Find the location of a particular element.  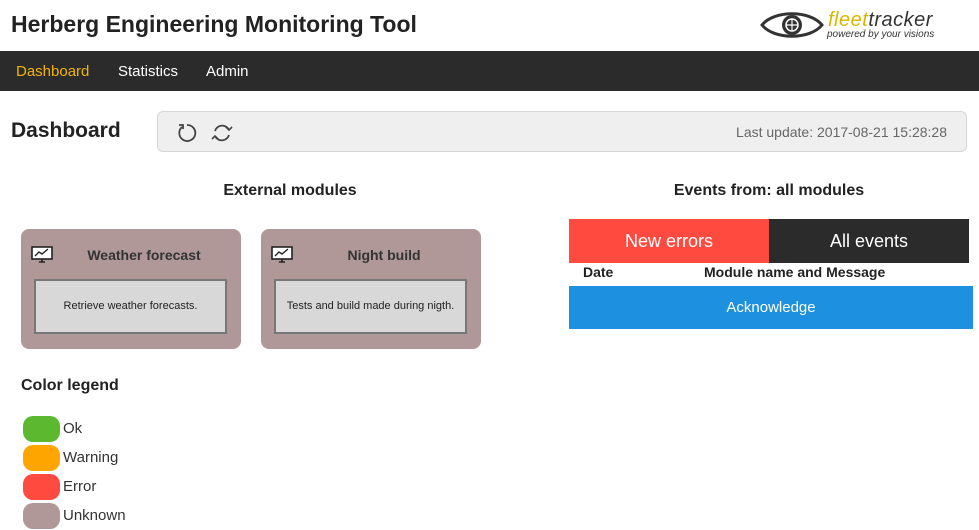

column-header-module-message: Module name and Message is located at coordinates (795, 272).